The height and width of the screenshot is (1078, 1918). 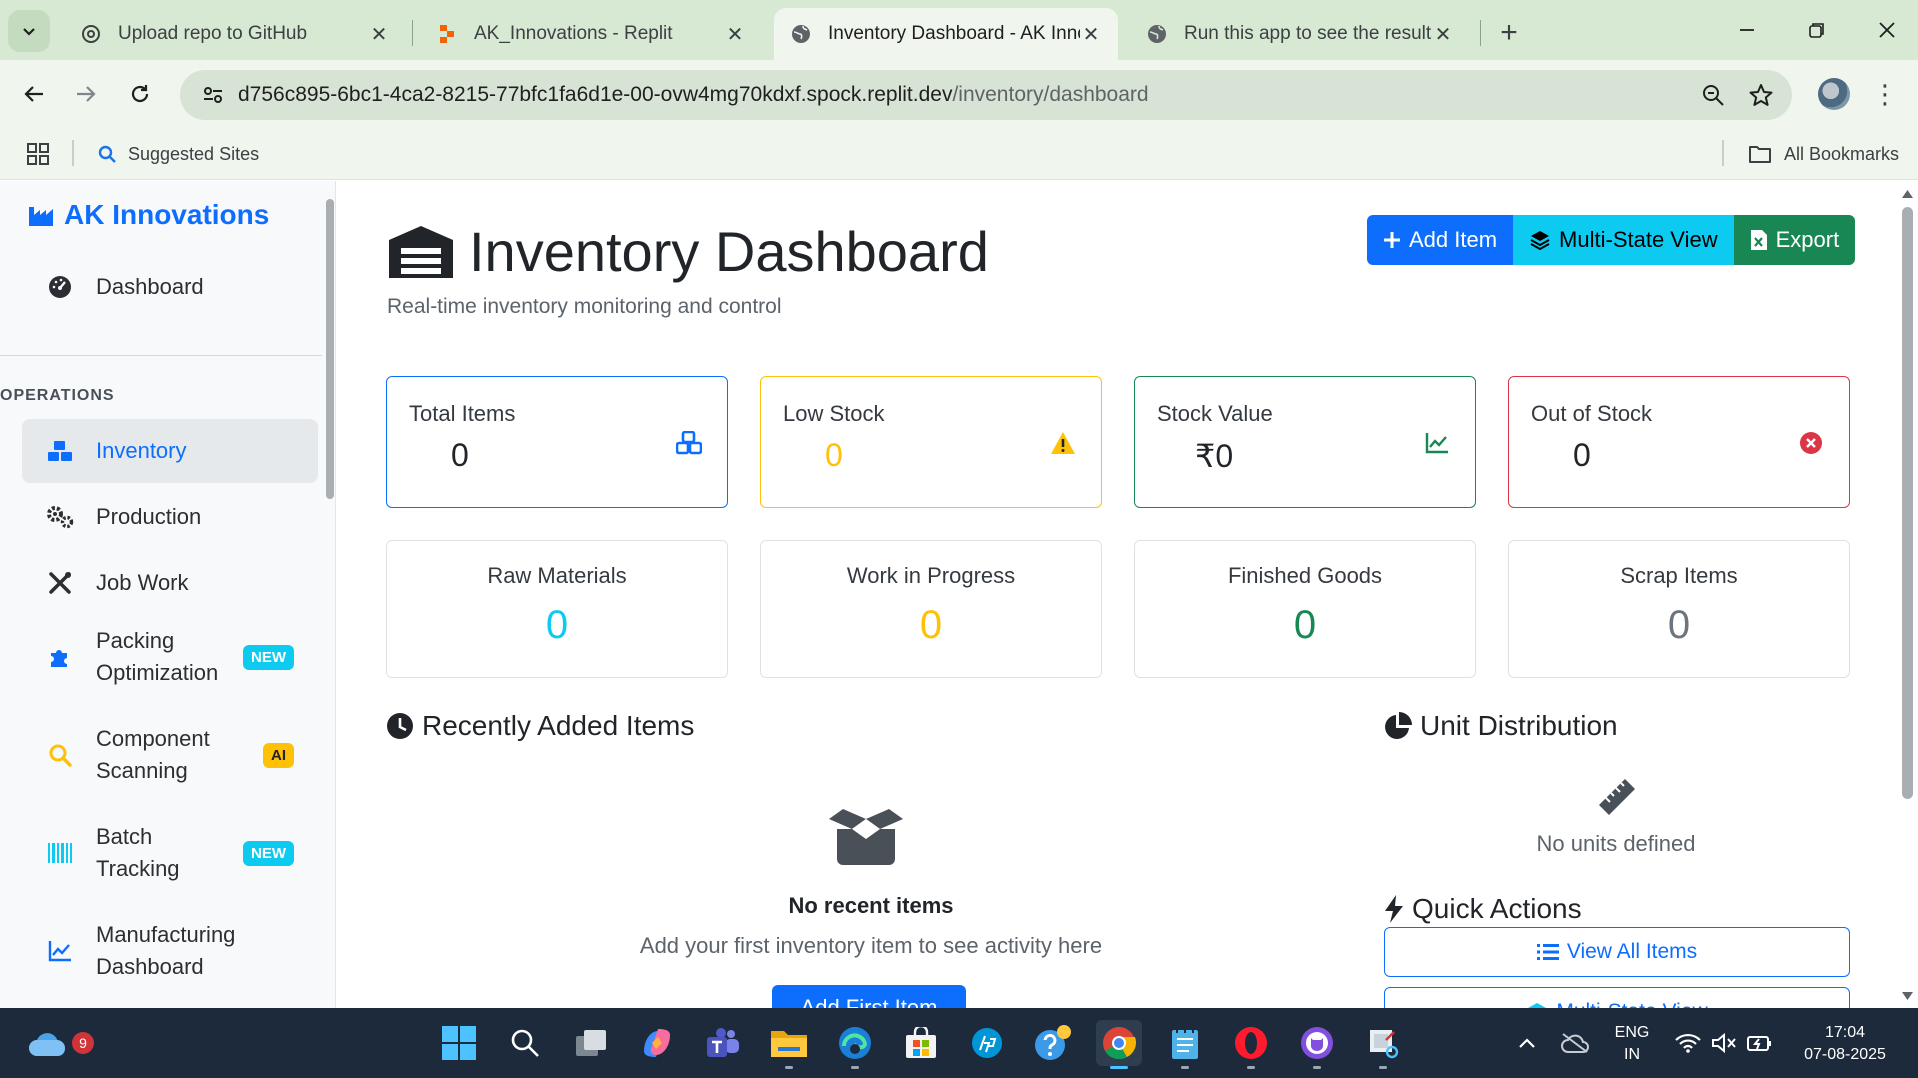 I want to click on bookmark-suggested-sites: Suggested Sites, so click(x=178, y=154).